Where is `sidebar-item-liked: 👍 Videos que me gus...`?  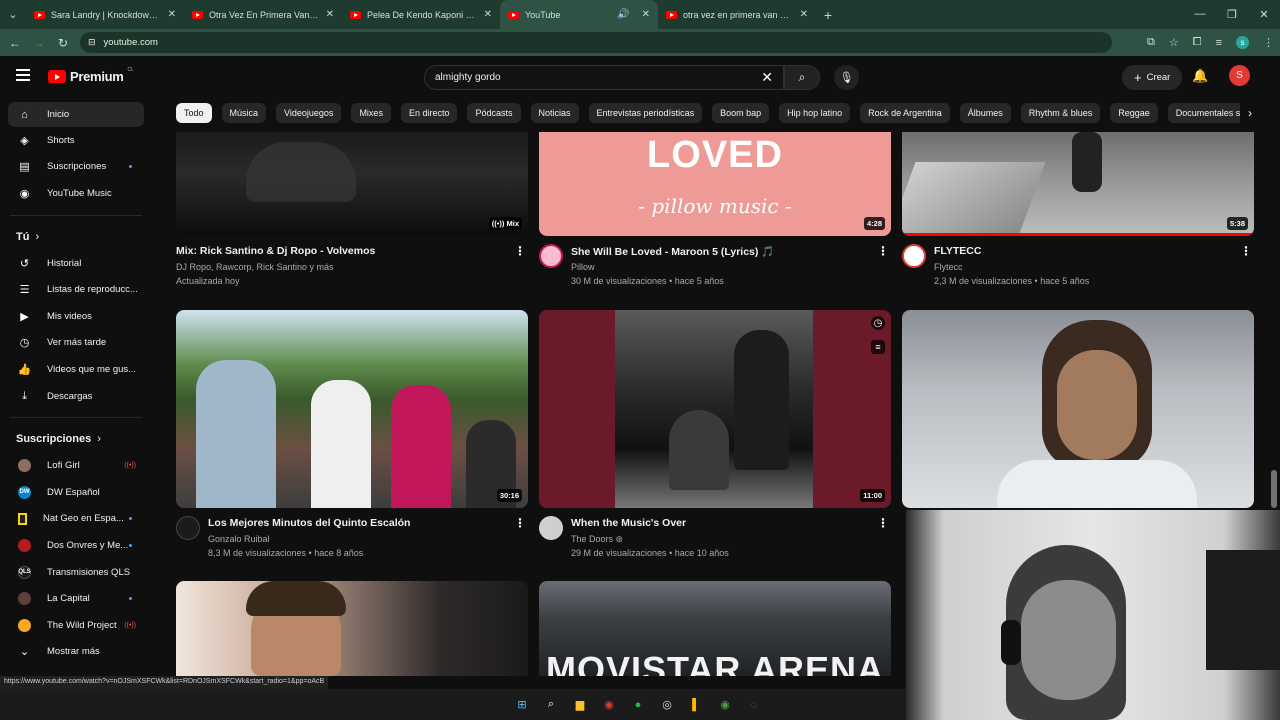 sidebar-item-liked: 👍 Videos que me gus... is located at coordinates (76, 369).